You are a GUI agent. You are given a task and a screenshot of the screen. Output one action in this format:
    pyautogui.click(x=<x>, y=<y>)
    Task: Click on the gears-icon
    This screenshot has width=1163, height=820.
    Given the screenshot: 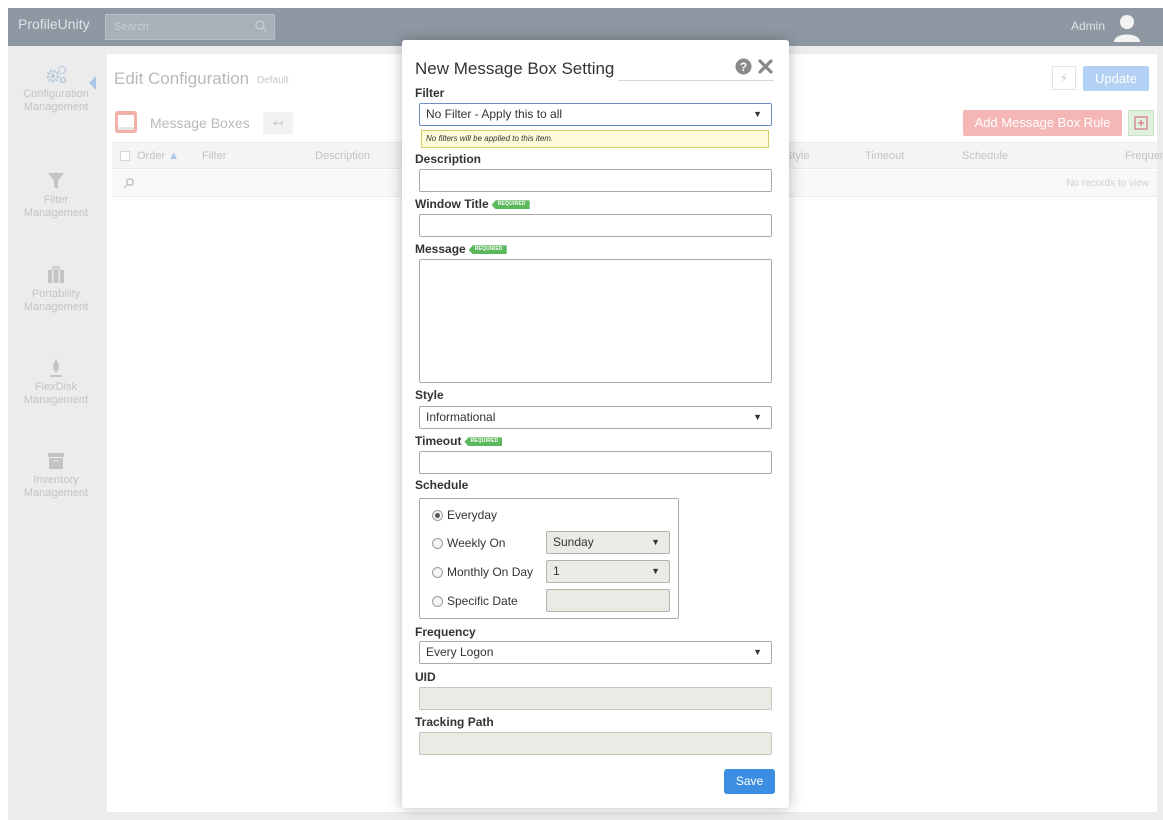 What is the action you would take?
    pyautogui.click(x=56, y=74)
    